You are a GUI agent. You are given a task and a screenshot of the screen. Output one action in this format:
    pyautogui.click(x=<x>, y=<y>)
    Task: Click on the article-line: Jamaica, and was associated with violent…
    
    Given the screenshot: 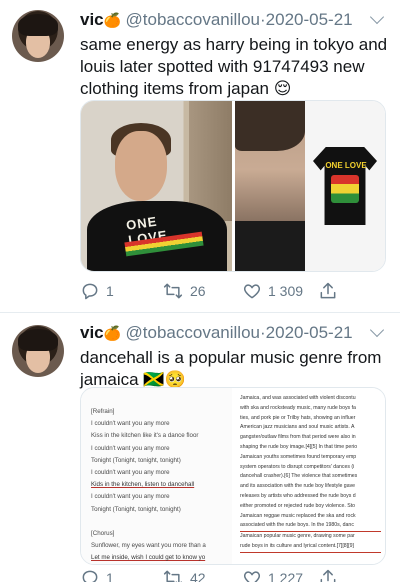 What is the action you would take?
    pyautogui.click(x=298, y=398)
    